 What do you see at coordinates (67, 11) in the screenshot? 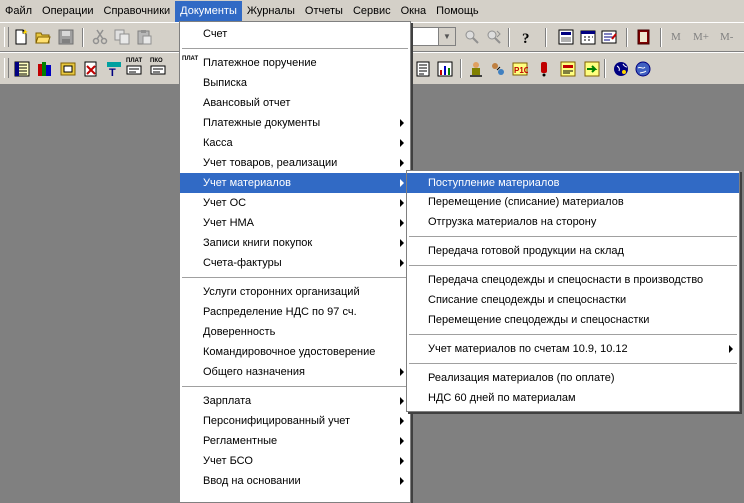
I see `menu-operations: Операции` at bounding box center [67, 11].